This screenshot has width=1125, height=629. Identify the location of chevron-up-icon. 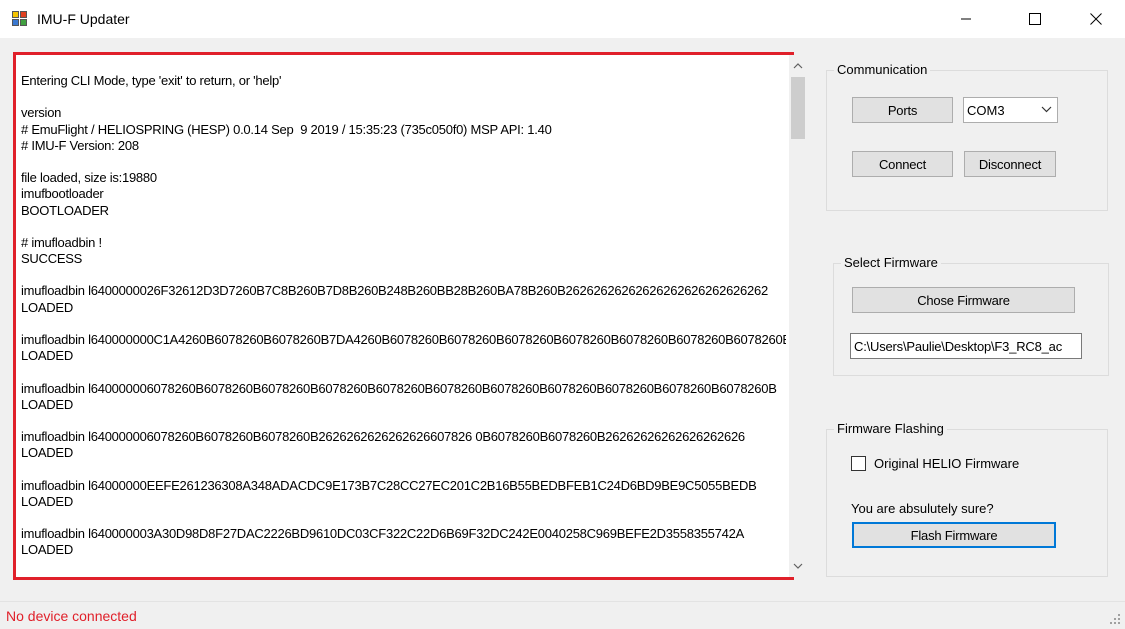
(798, 66).